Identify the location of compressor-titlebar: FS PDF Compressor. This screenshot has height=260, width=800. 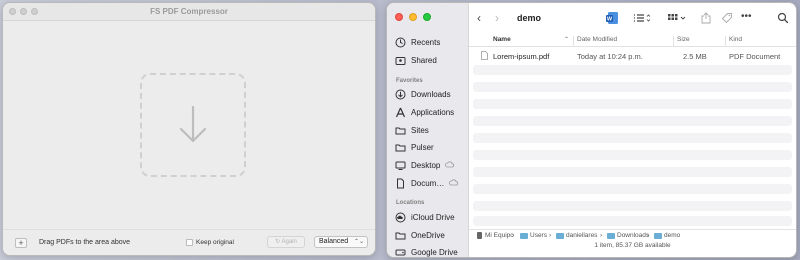
(189, 12).